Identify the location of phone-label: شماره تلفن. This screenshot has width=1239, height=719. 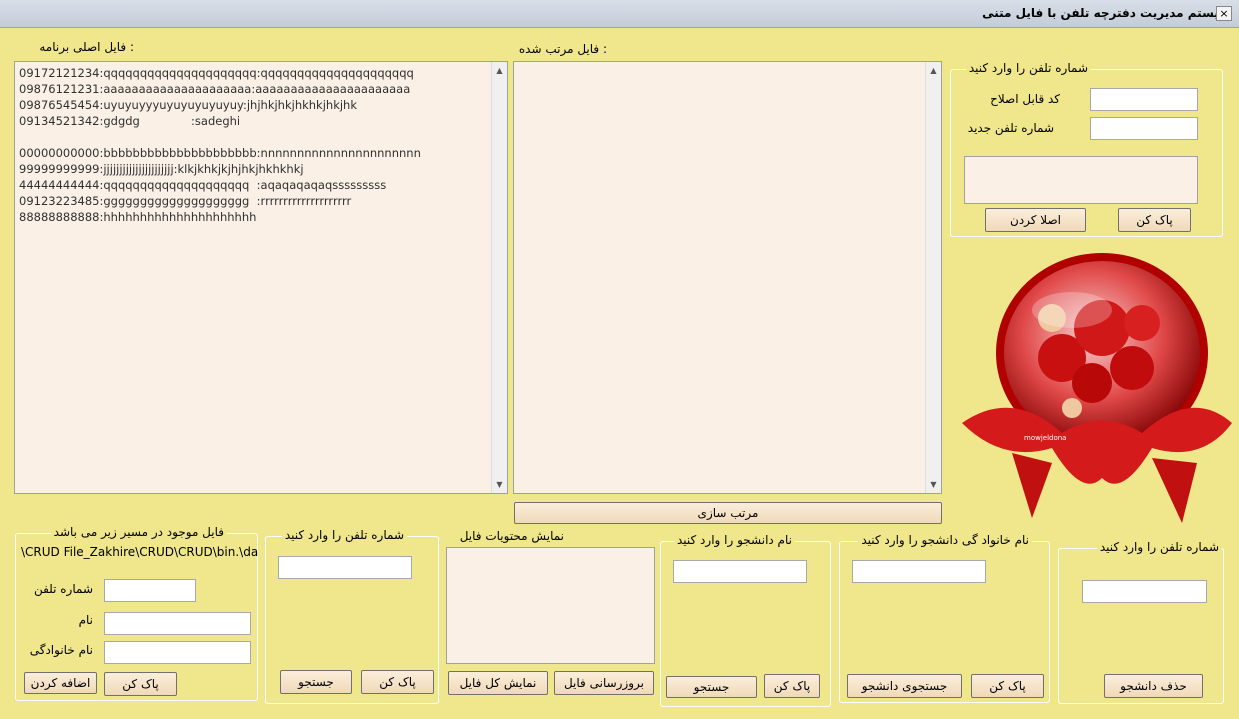
(63, 589).